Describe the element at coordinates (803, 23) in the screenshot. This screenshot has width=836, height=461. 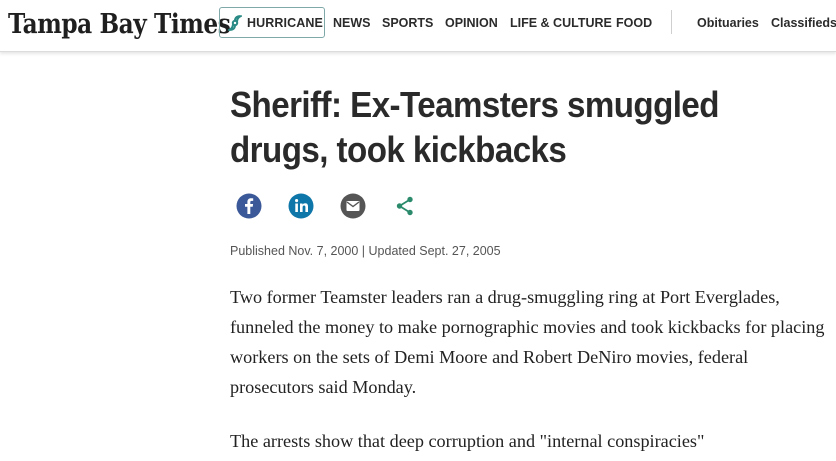
I see `nav-classifieds: Classifieds` at that location.